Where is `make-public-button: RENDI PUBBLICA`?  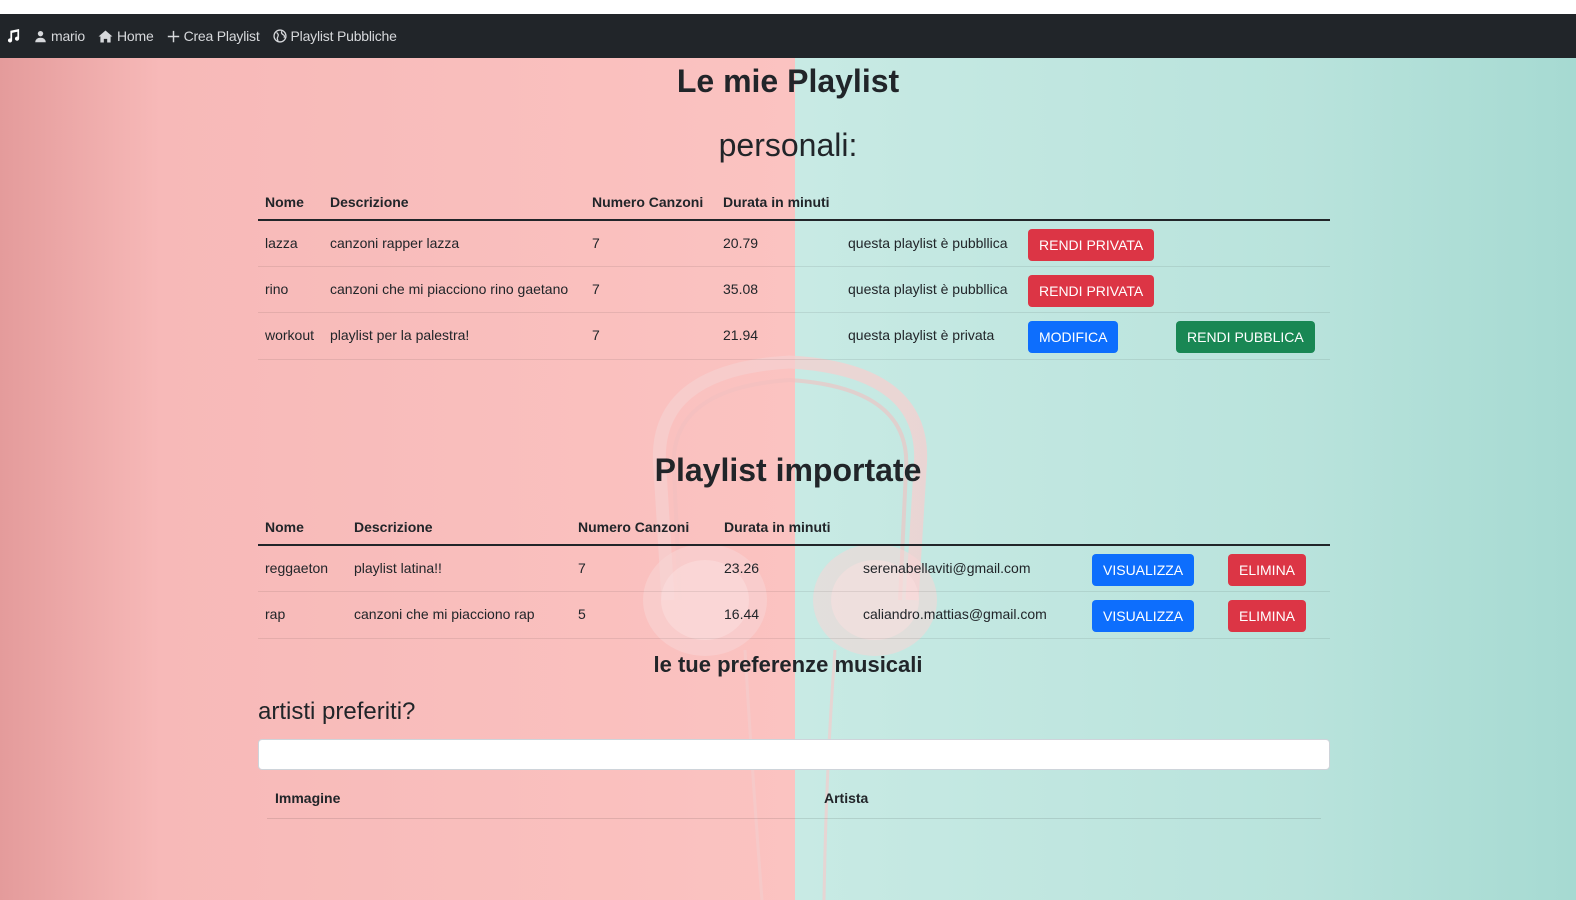 make-public-button: RENDI PUBBLICA is located at coordinates (1245, 337).